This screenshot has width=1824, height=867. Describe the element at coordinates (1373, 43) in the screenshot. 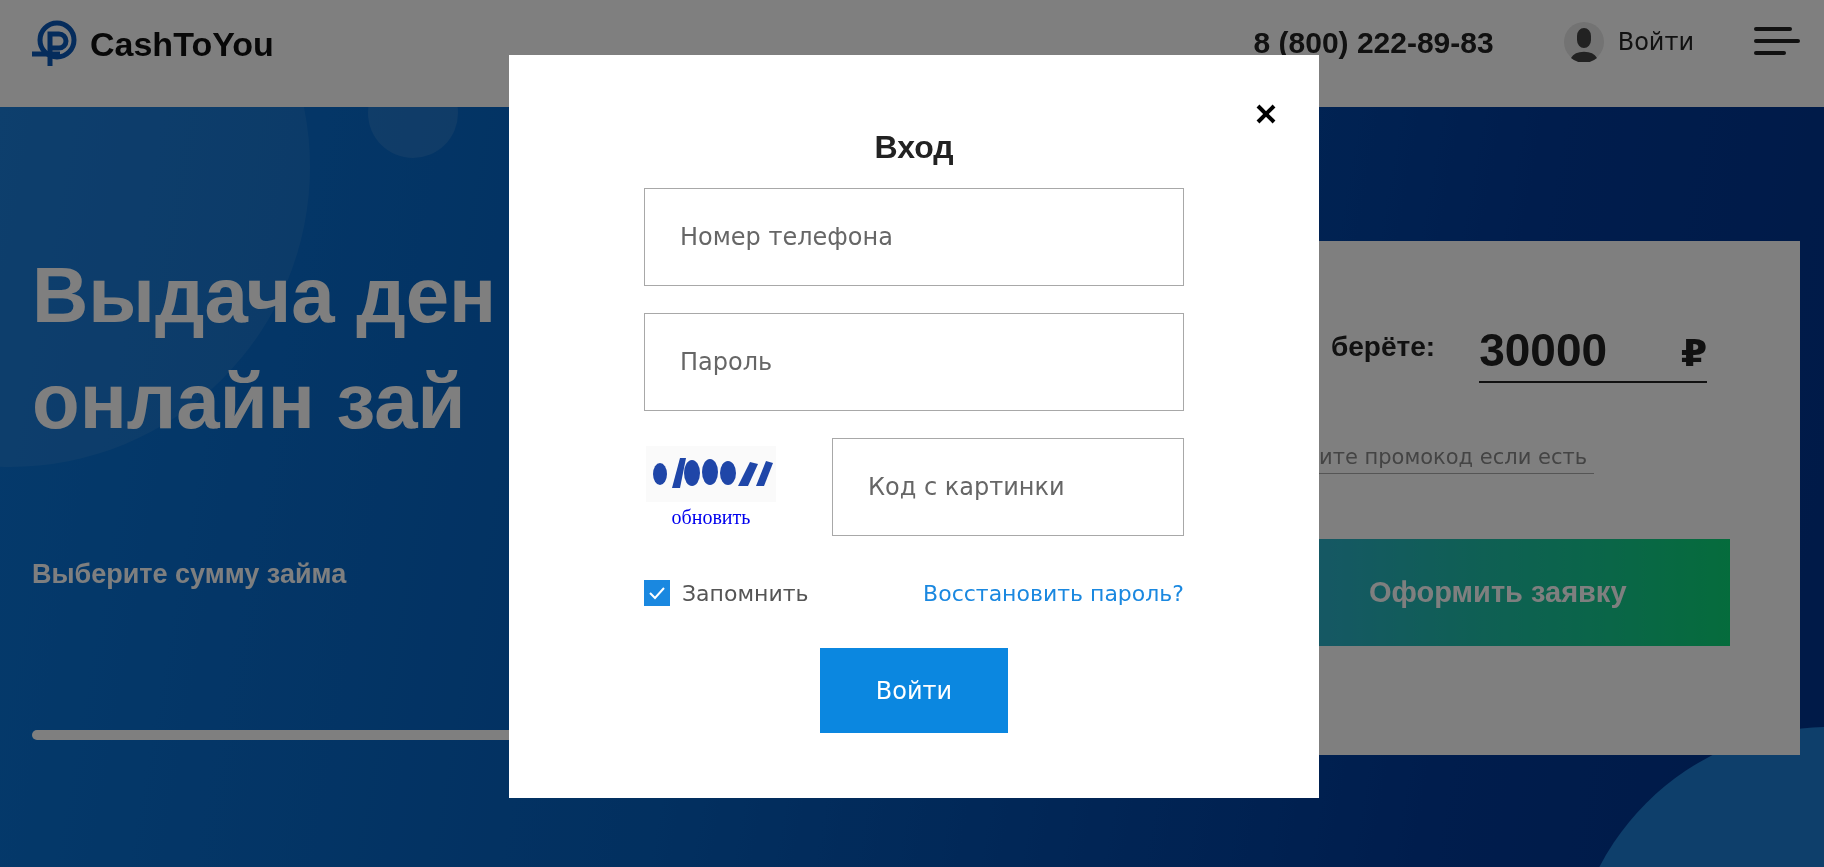

I see `phone-number: 8 (800) 222-89-83` at that location.